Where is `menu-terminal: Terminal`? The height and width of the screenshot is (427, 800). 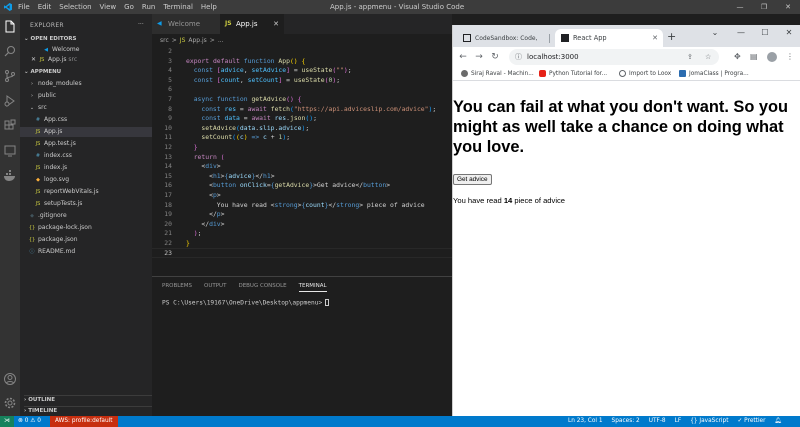 menu-terminal: Terminal is located at coordinates (178, 7).